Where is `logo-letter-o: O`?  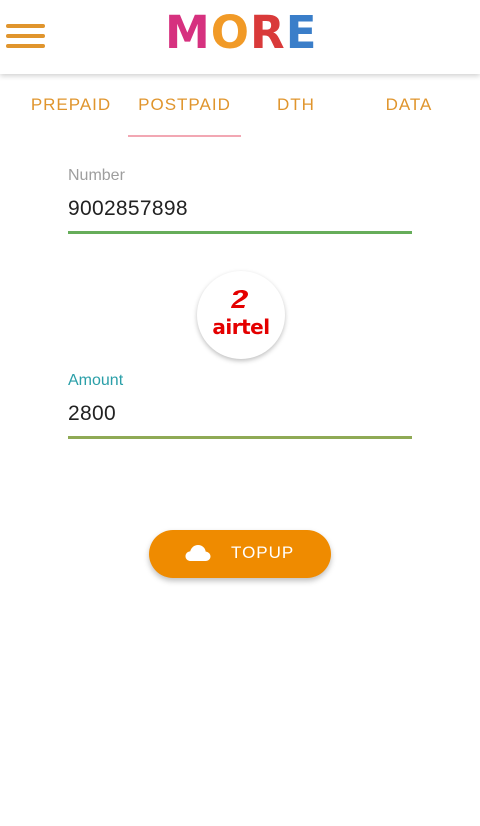
logo-letter-o: O is located at coordinates (230, 32).